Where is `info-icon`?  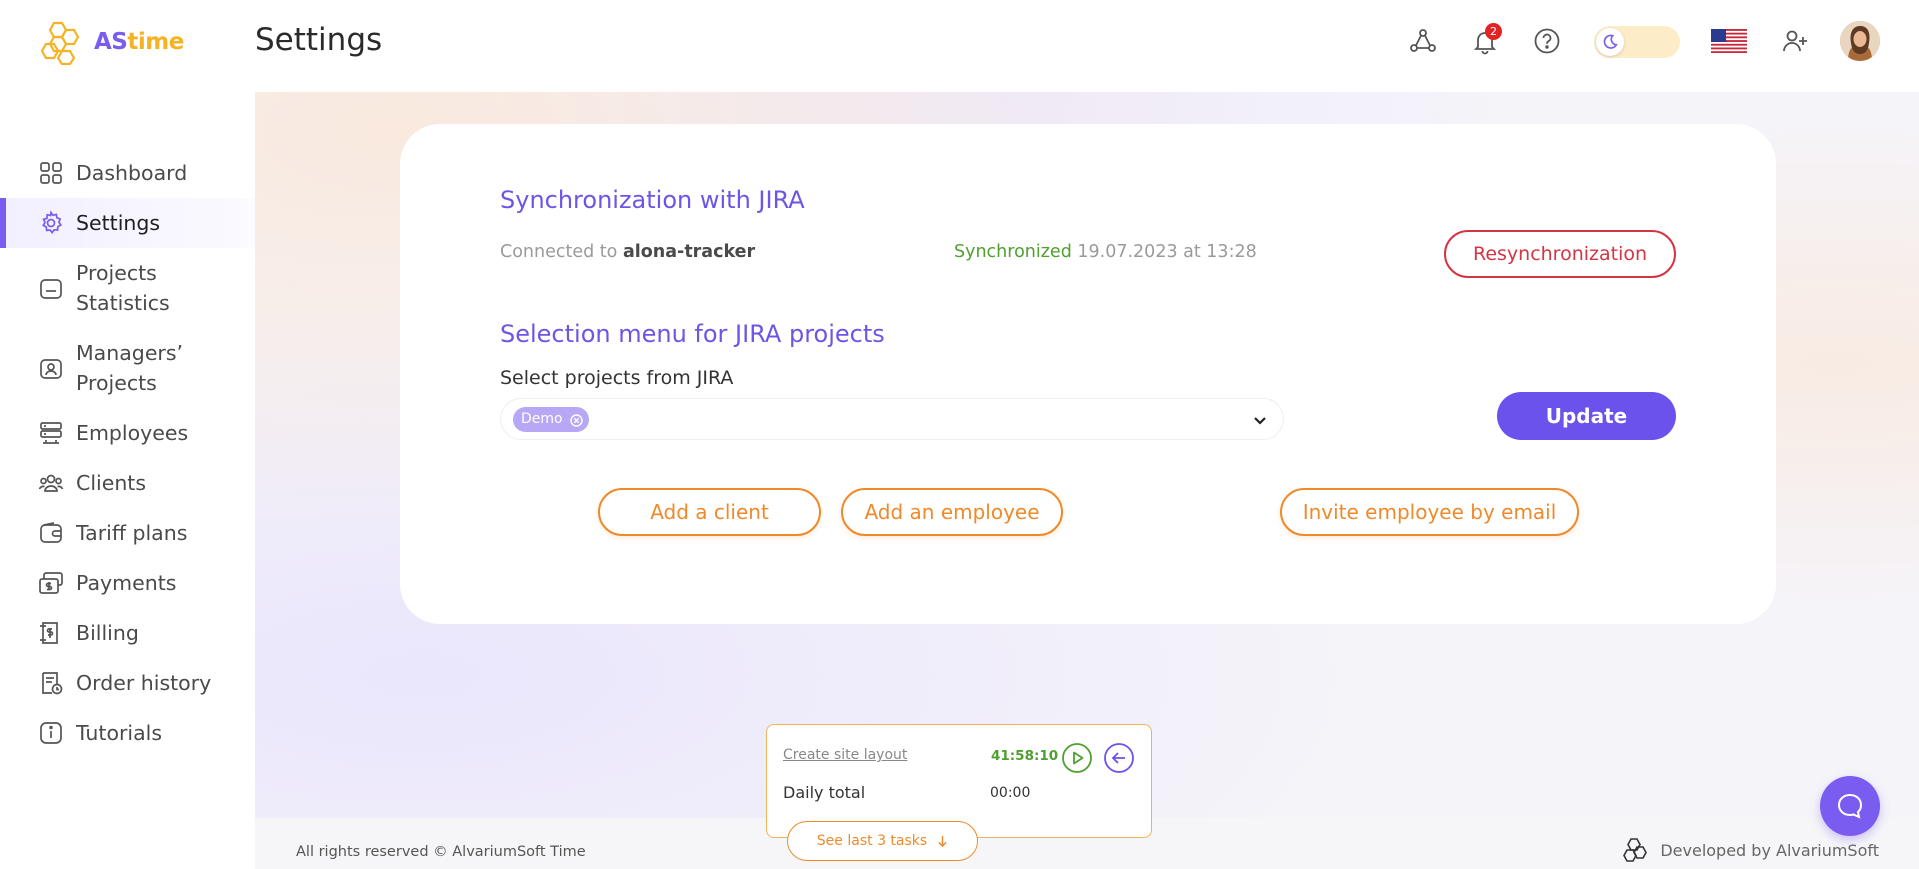
info-icon is located at coordinates (51, 733).